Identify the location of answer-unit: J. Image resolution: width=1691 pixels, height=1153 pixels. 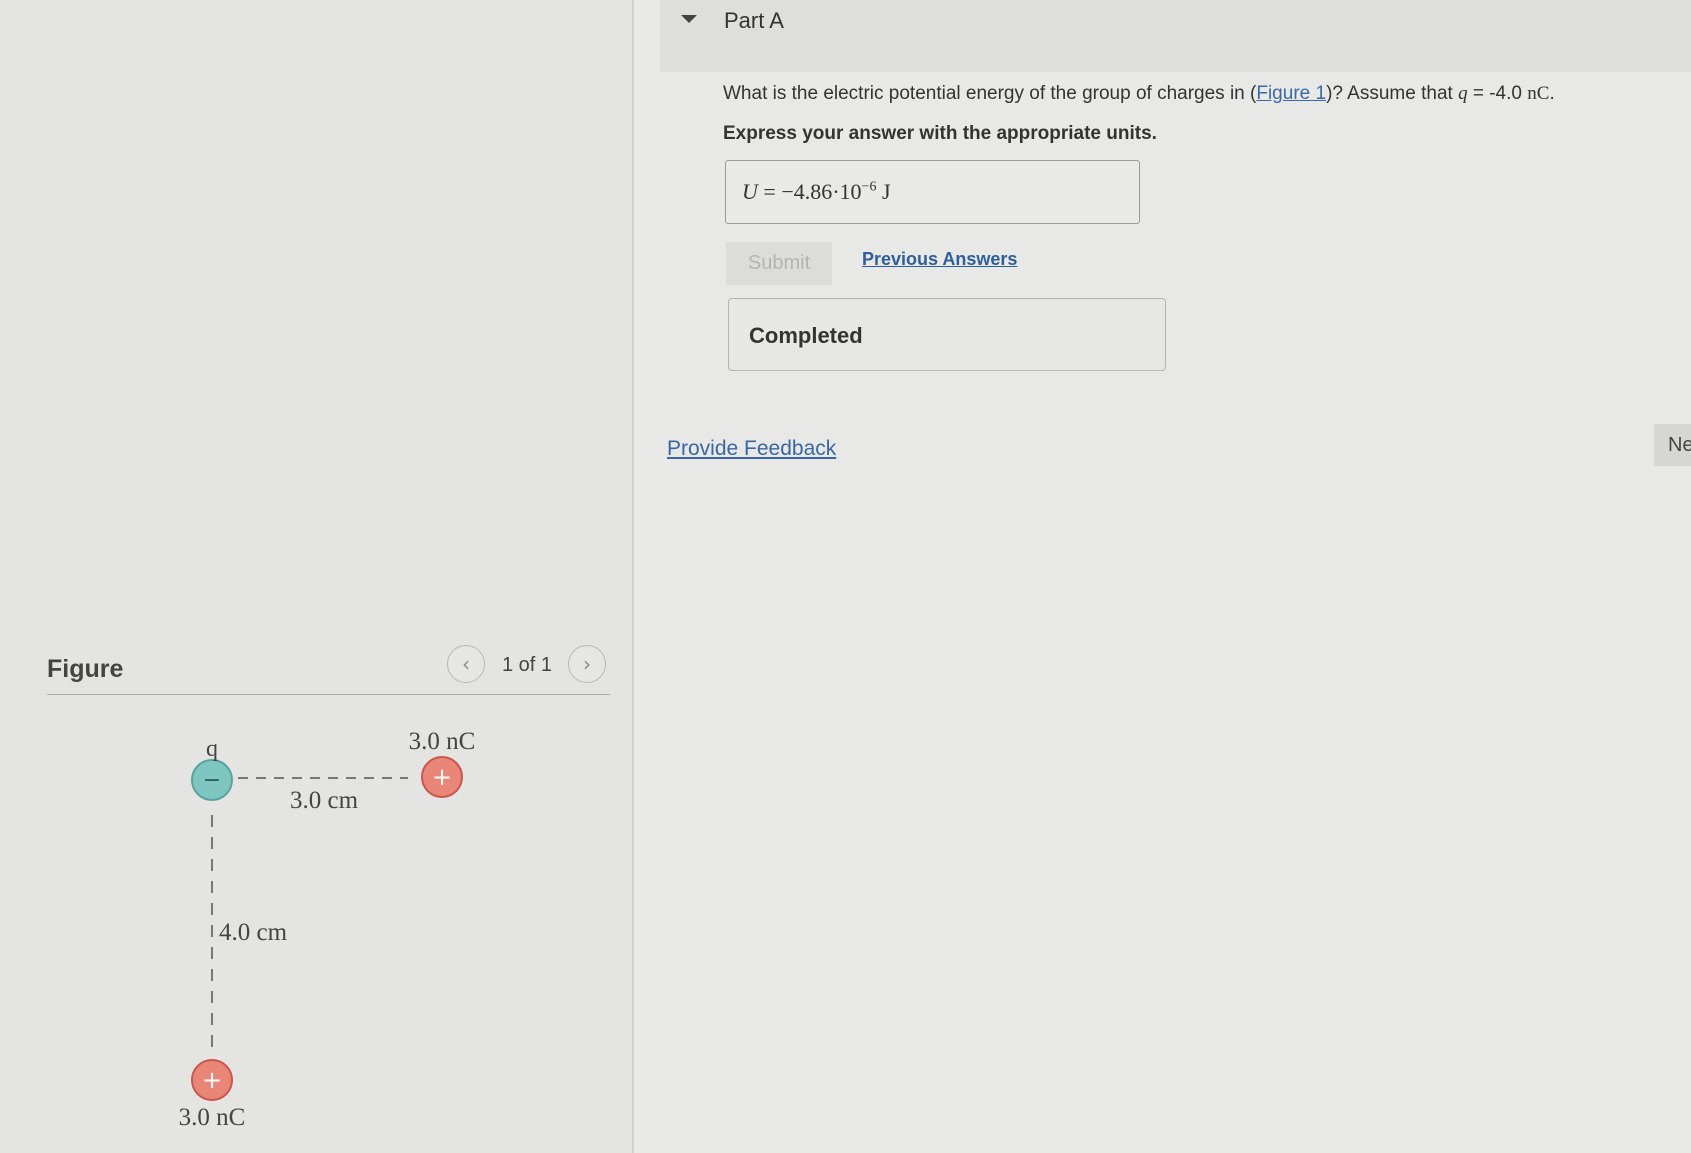
(883, 191).